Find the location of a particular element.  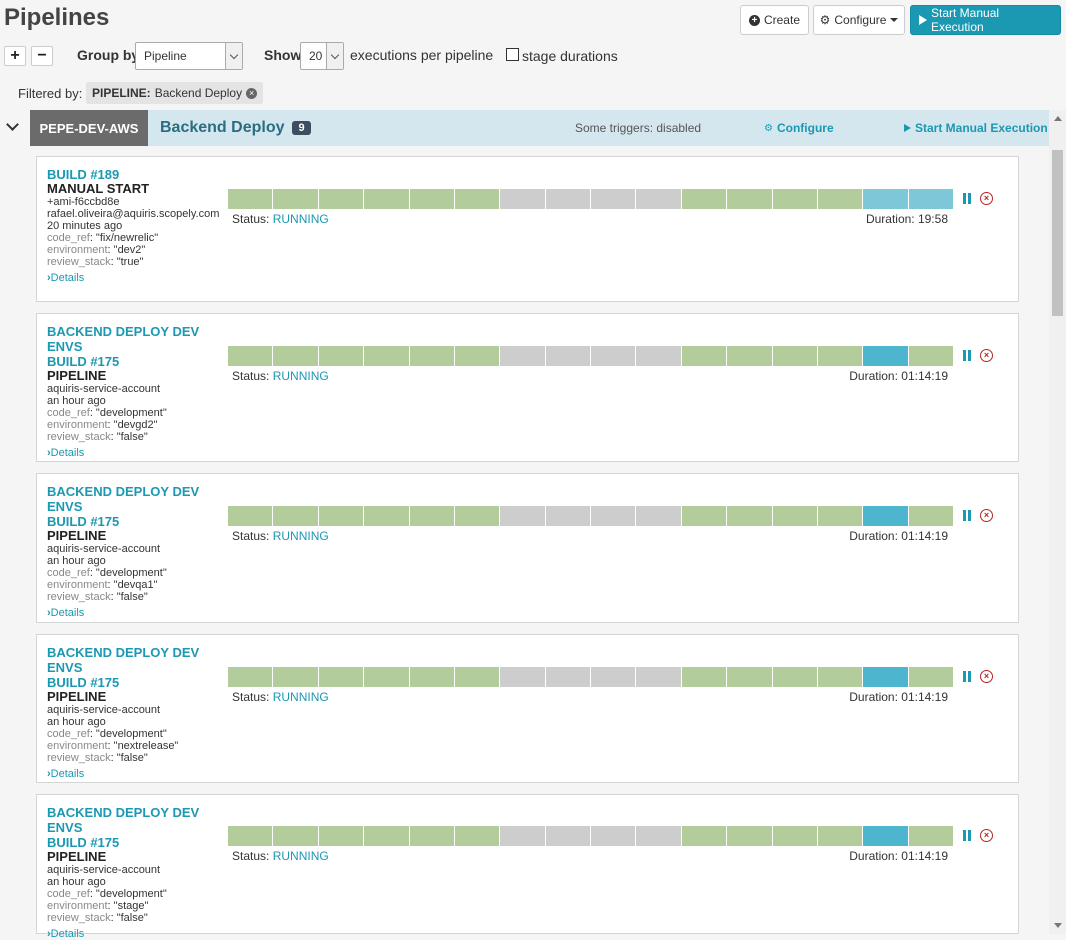

configure-button: ⚙ Configure is located at coordinates (859, 20).